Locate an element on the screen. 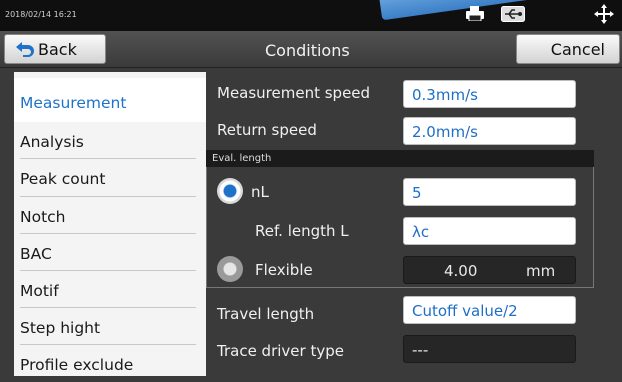  sidebar-item-analysis: Analysis is located at coordinates (110, 140).